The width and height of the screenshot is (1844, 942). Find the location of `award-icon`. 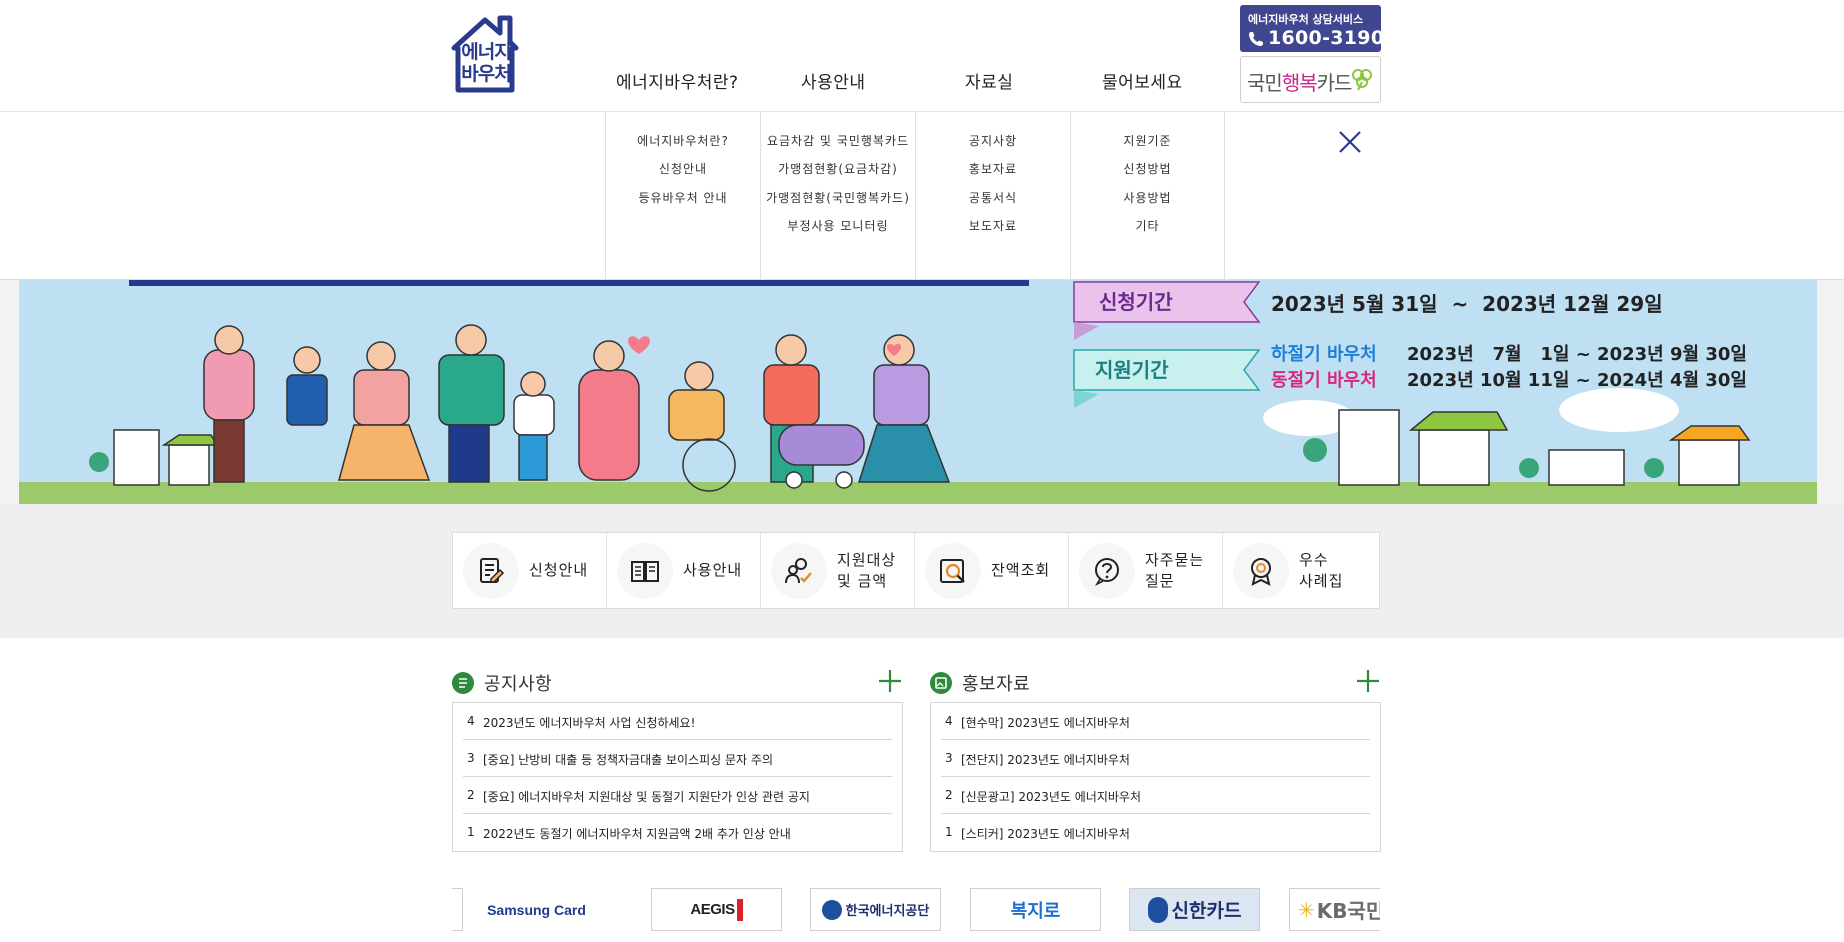

award-icon is located at coordinates (1261, 571).